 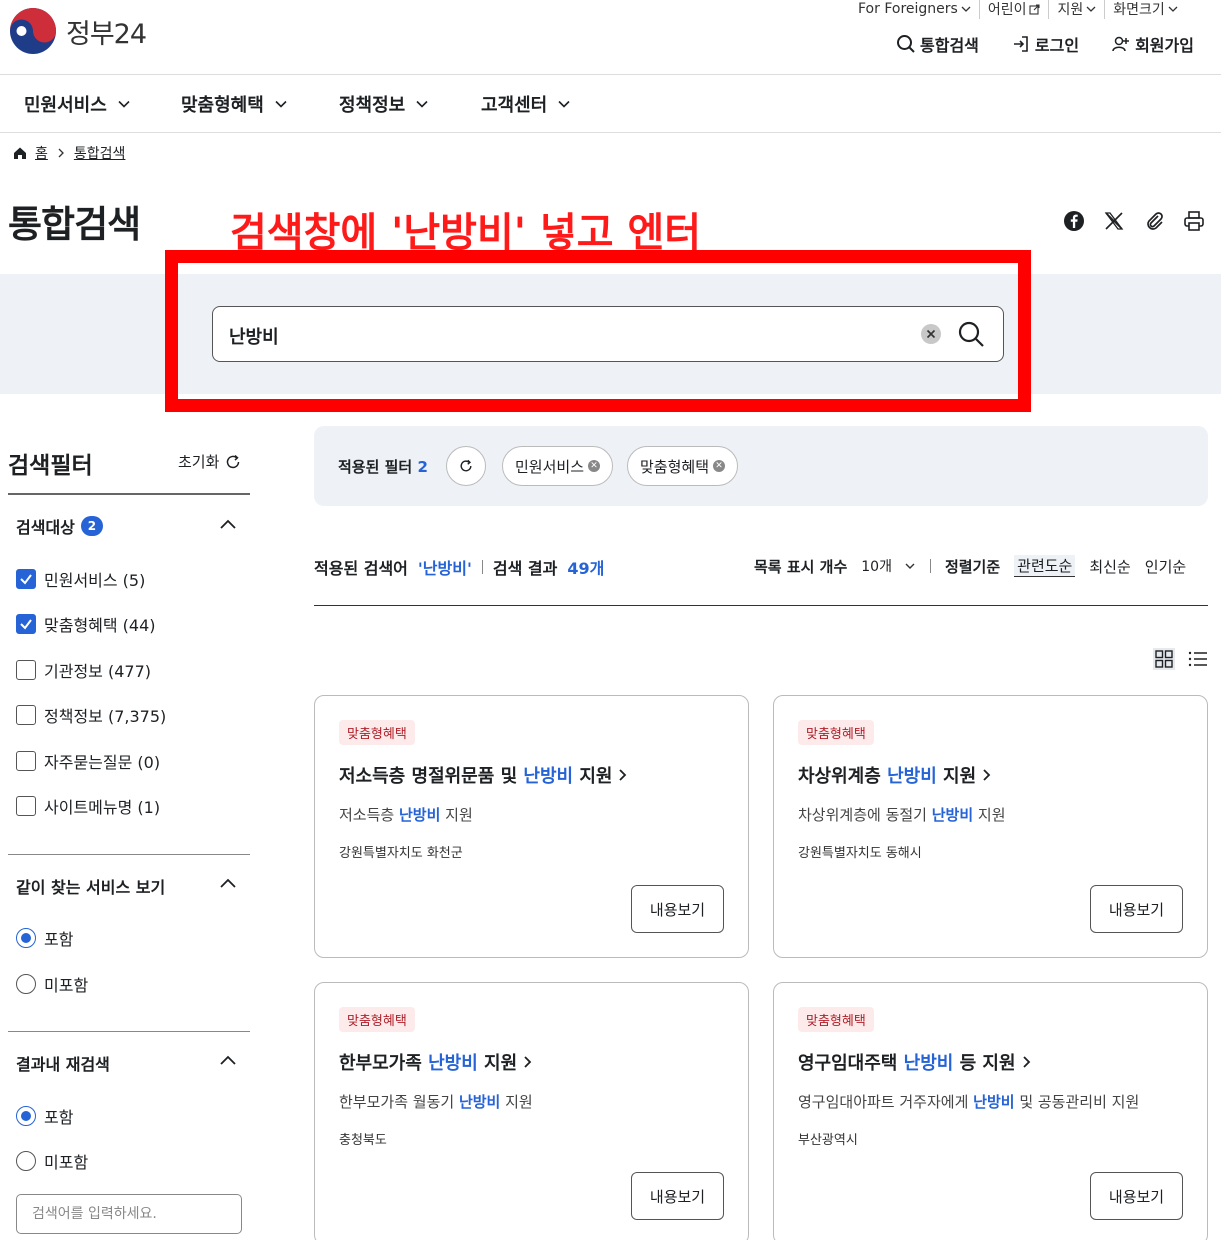 I want to click on sort-latest: 최신순, so click(x=1109, y=566).